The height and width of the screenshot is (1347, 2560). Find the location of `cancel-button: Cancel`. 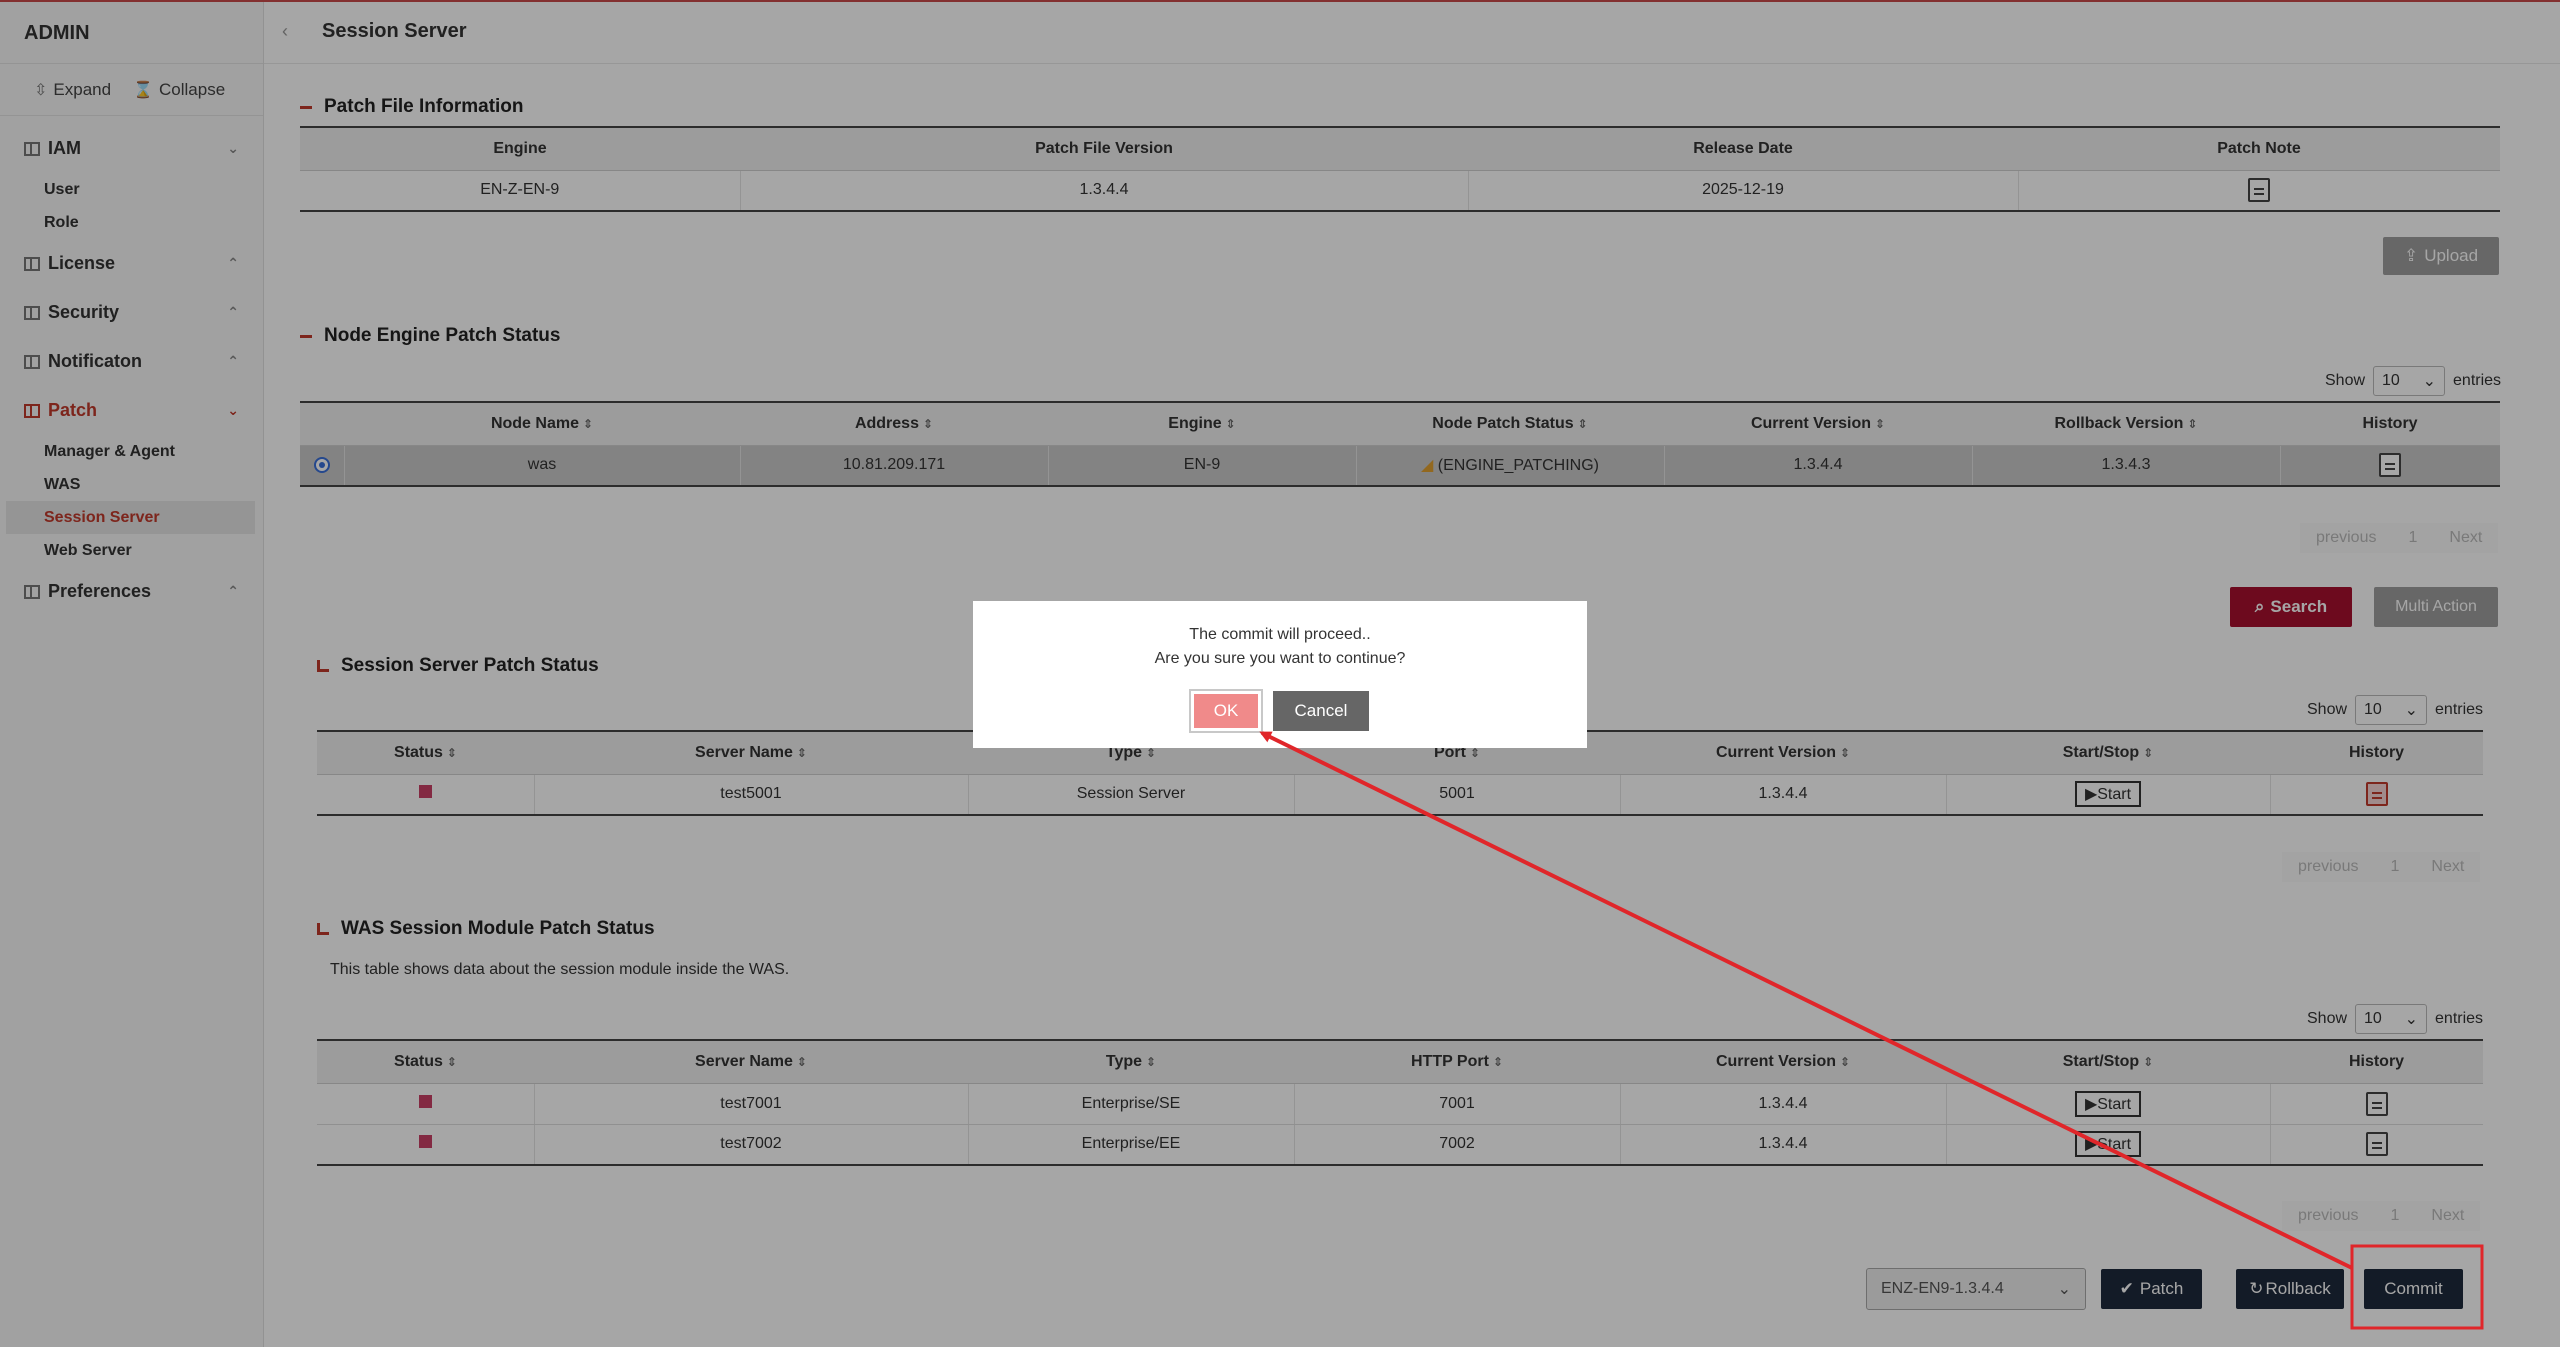

cancel-button: Cancel is located at coordinates (1321, 711).